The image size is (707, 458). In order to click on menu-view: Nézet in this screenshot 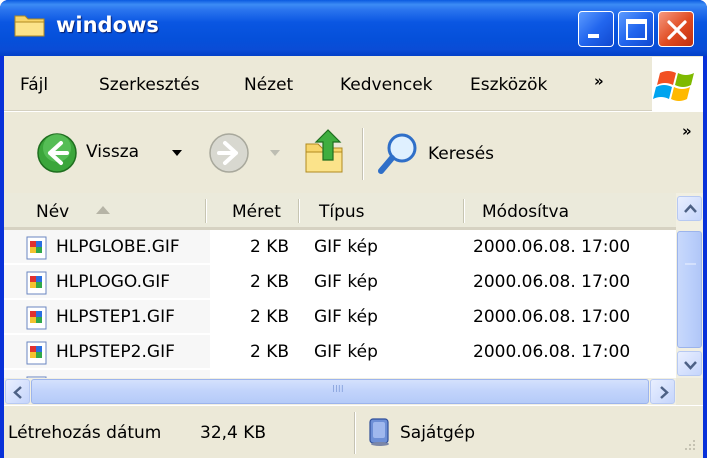, I will do `click(268, 85)`.